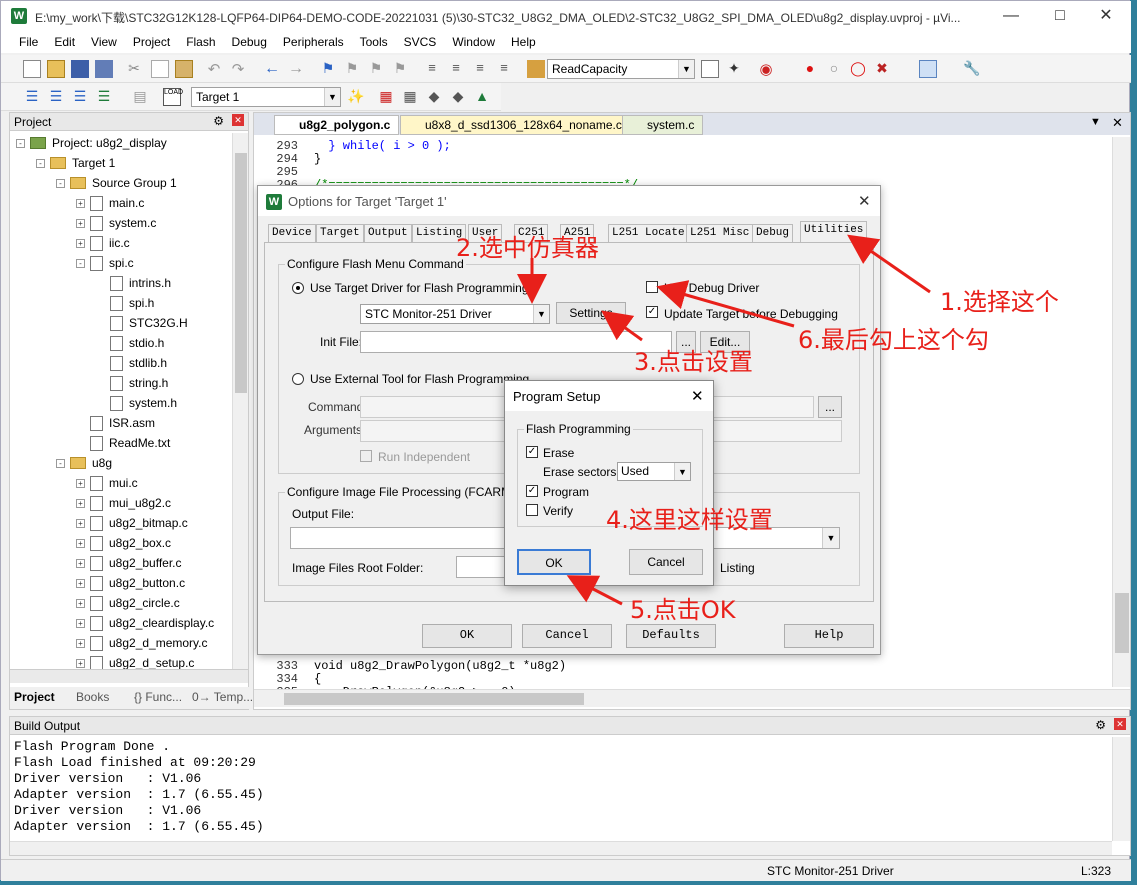  What do you see at coordinates (105, 263) in the screenshot?
I see `tree-file: - spi.c` at bounding box center [105, 263].